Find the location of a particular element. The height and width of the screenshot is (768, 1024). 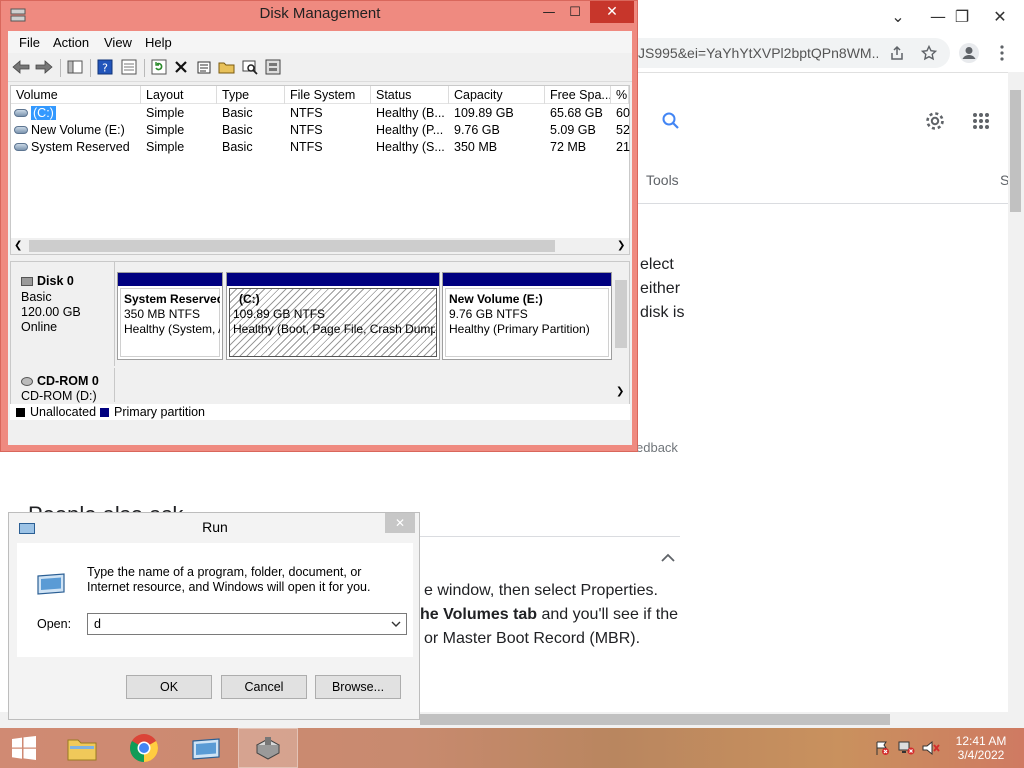

legend-swatch-primary is located at coordinates (104, 412).